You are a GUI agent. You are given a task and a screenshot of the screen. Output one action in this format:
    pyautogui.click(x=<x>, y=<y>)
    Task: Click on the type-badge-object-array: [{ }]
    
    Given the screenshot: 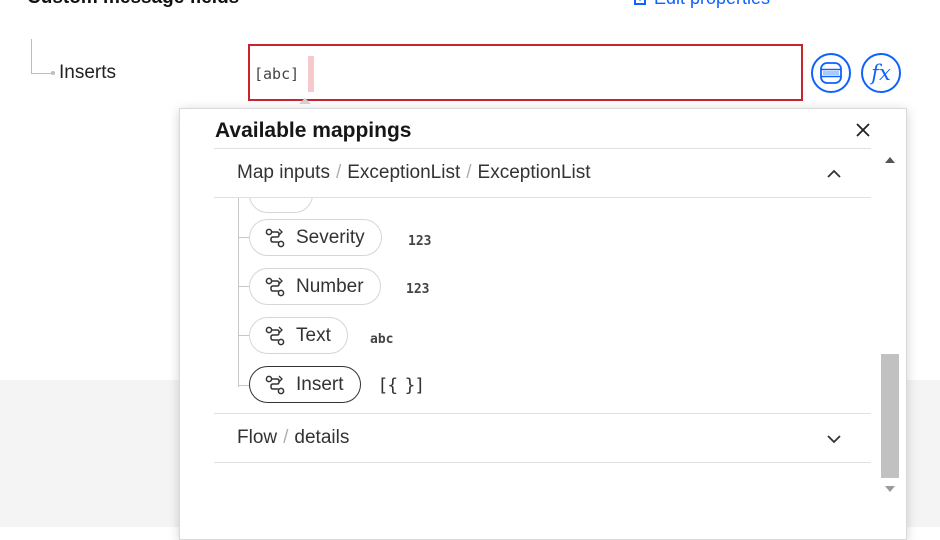 What is the action you would take?
    pyautogui.click(x=401, y=385)
    